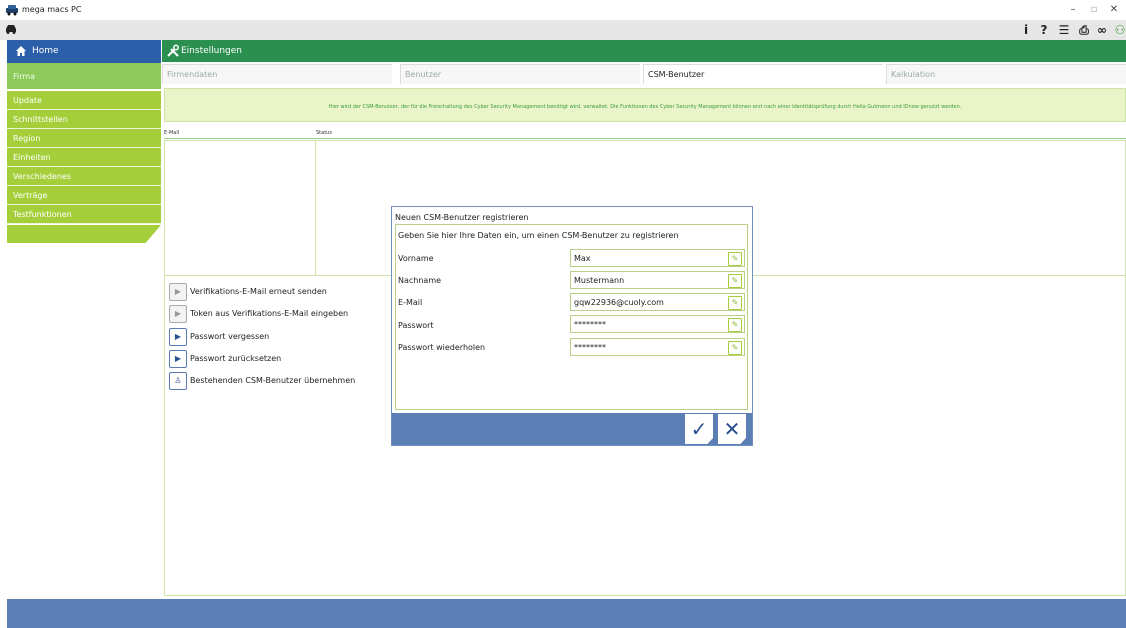 Image resolution: width=1126 pixels, height=628 pixels. What do you see at coordinates (84, 100) in the screenshot?
I see `sidebar-item-update: Update` at bounding box center [84, 100].